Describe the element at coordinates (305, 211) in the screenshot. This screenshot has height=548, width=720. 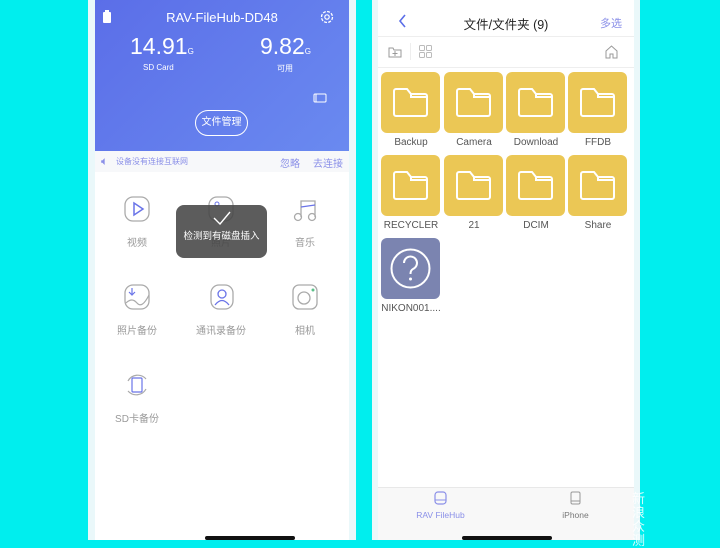
I see `music-note-icon` at that location.